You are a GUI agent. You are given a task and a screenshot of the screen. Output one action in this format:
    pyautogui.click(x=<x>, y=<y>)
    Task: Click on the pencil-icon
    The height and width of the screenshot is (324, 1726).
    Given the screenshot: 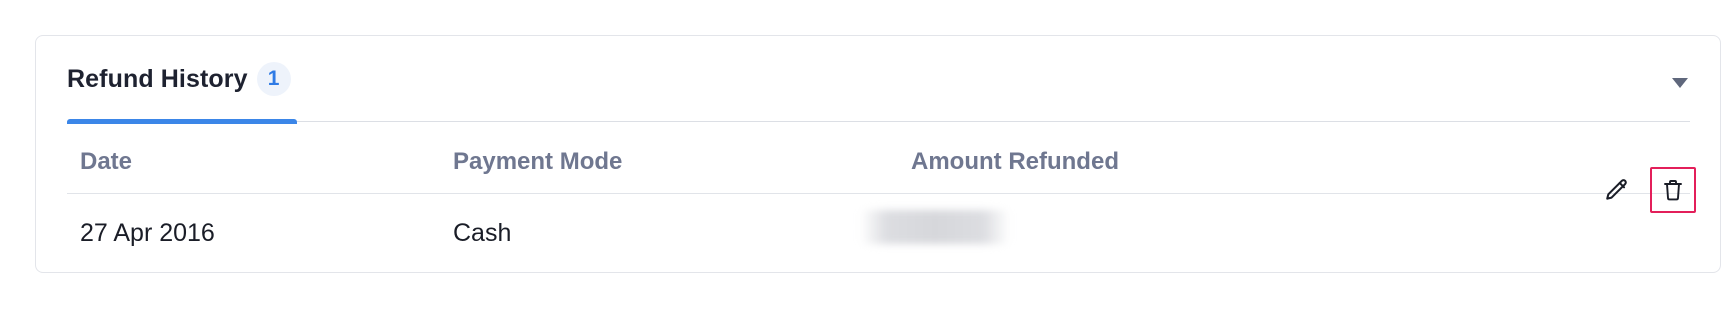 What is the action you would take?
    pyautogui.click(x=1616, y=189)
    